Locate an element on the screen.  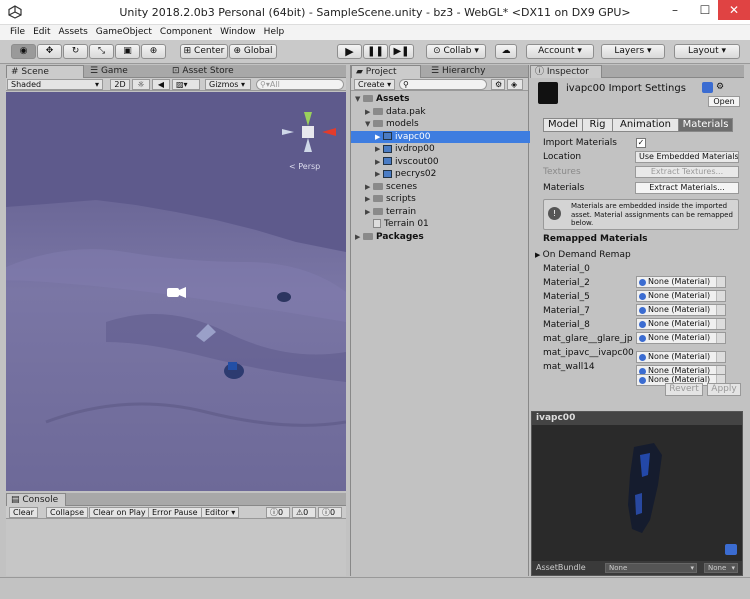
tab-model: Model is located at coordinates (563, 125).